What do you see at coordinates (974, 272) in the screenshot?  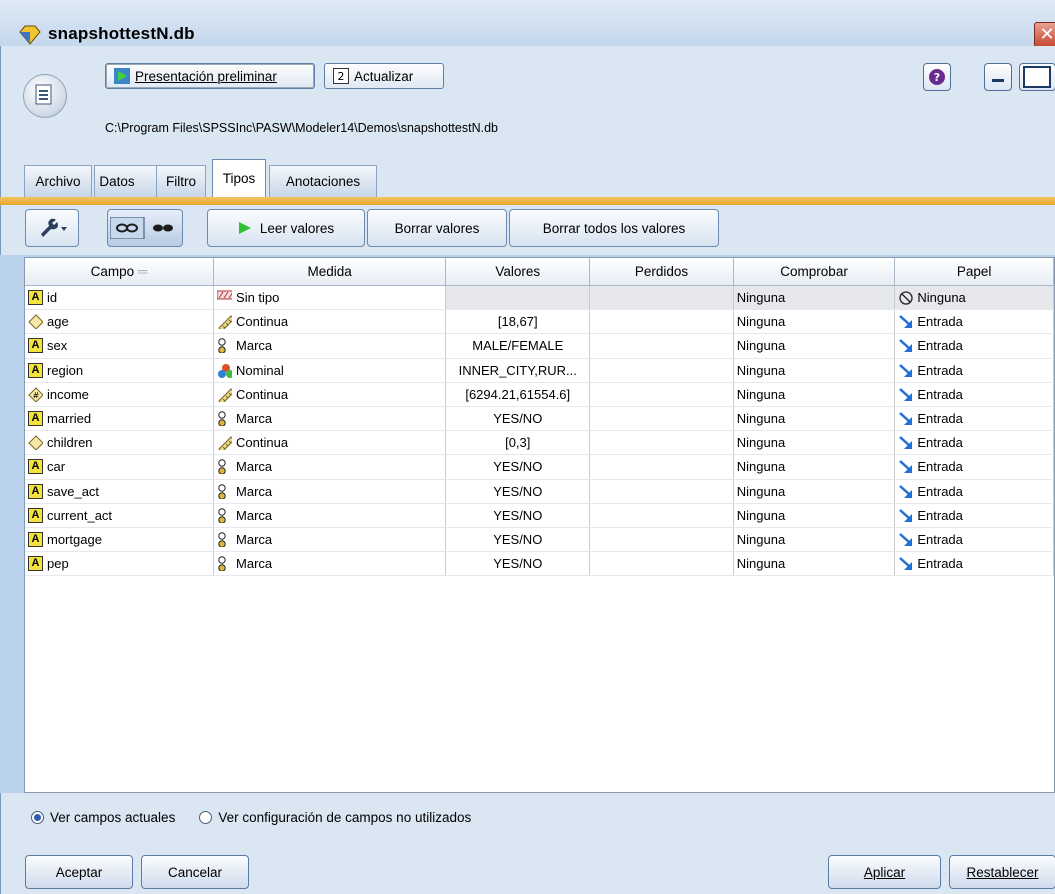 I see `header-papel: Papel` at bounding box center [974, 272].